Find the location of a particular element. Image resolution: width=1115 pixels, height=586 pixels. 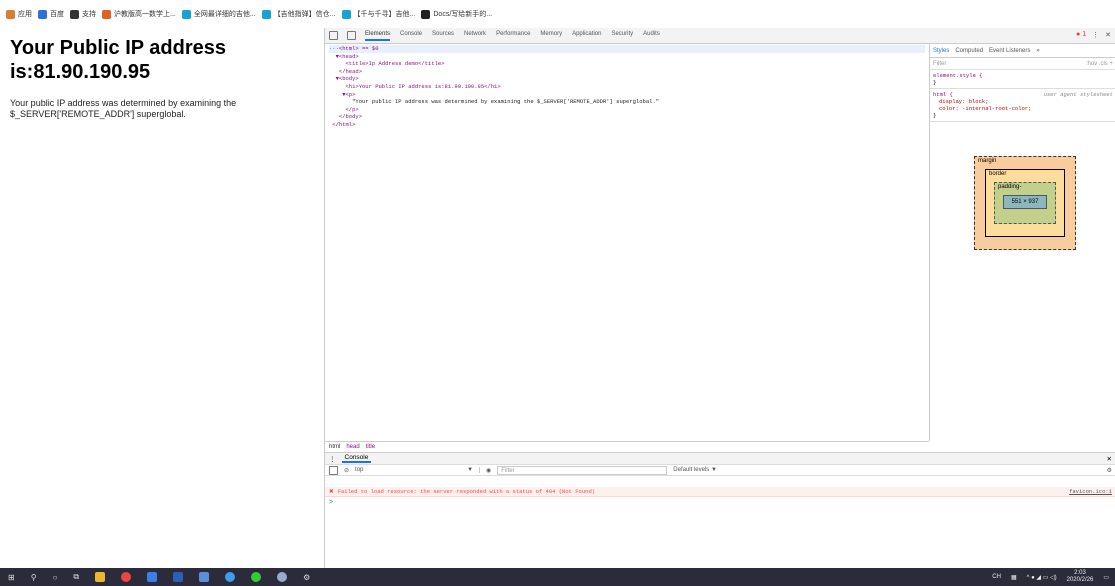

tab-performance: Performance is located at coordinates (513, 36).